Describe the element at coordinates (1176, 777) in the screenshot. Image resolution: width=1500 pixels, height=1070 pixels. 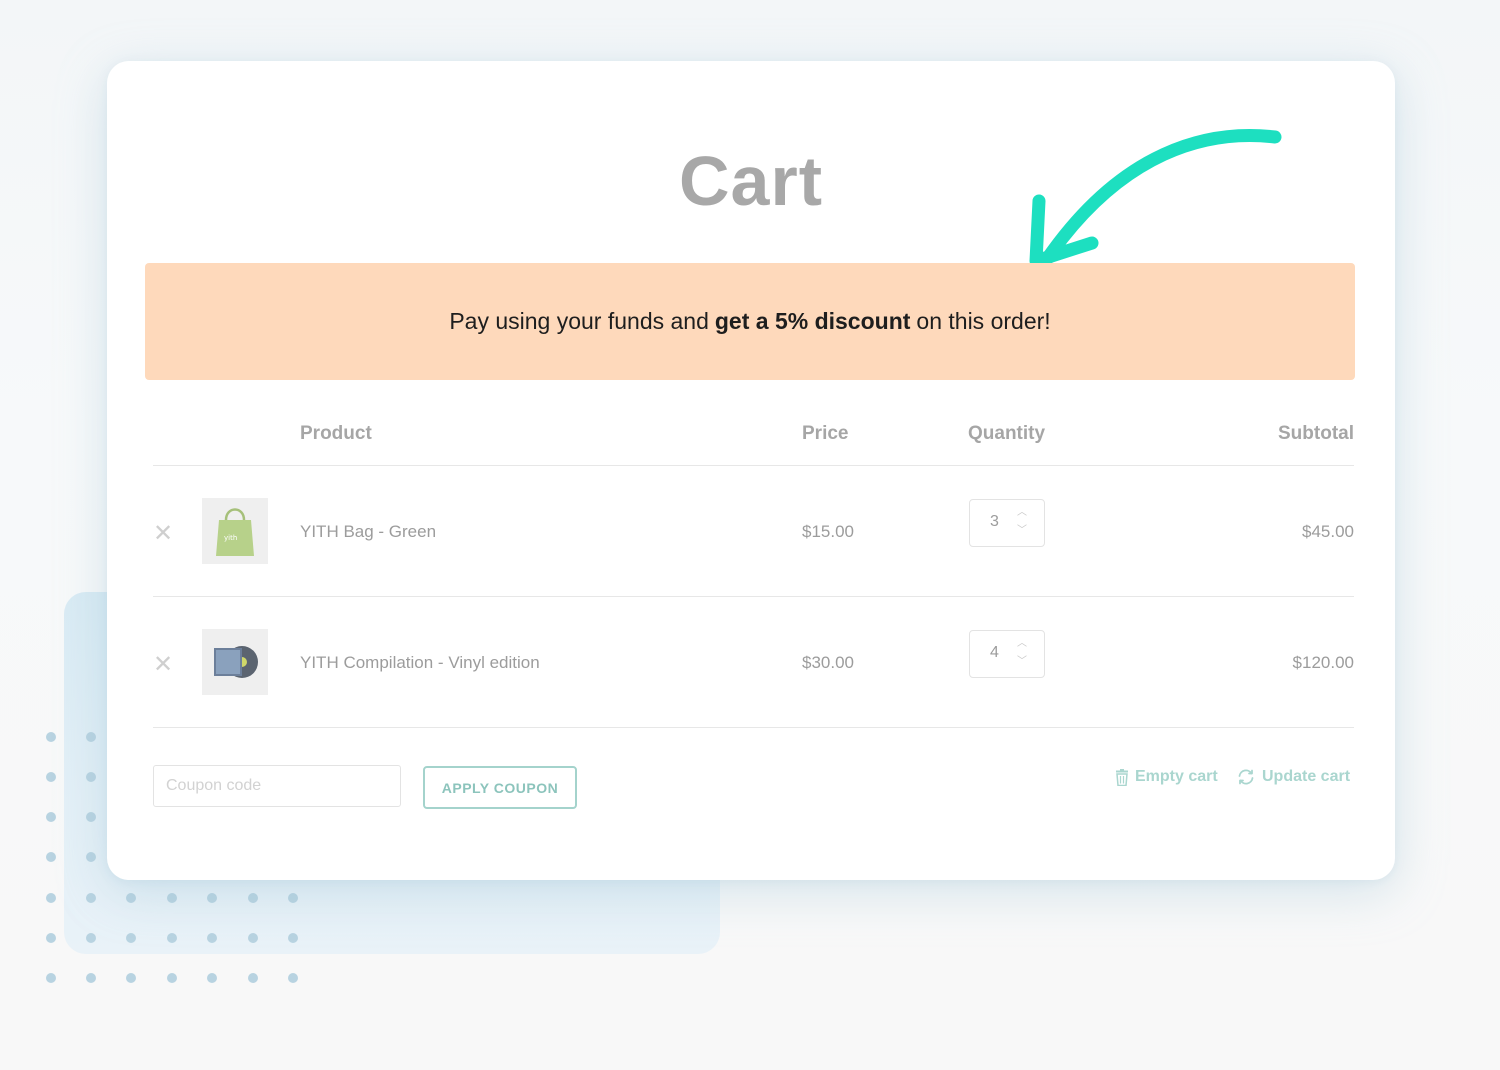
I see `empty-cart-label: Empty cart` at that location.